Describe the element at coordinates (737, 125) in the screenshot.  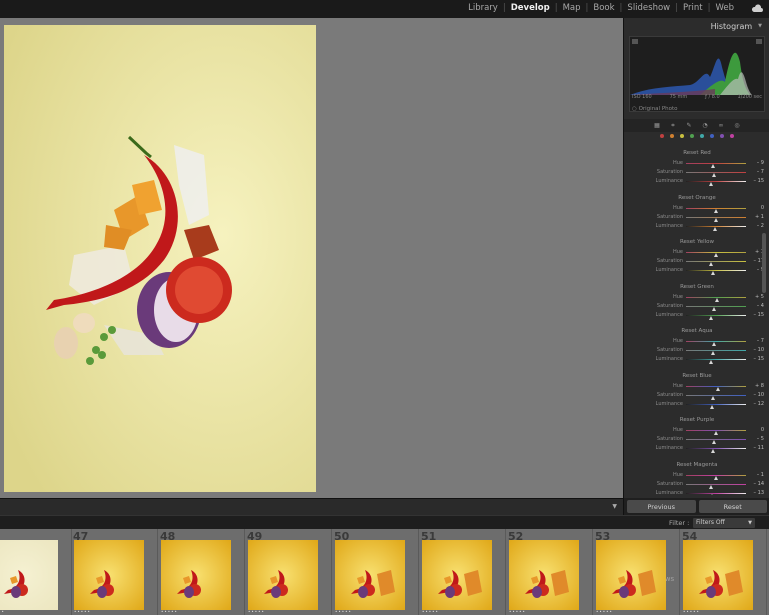
I see `presets-icon: ◎` at that location.